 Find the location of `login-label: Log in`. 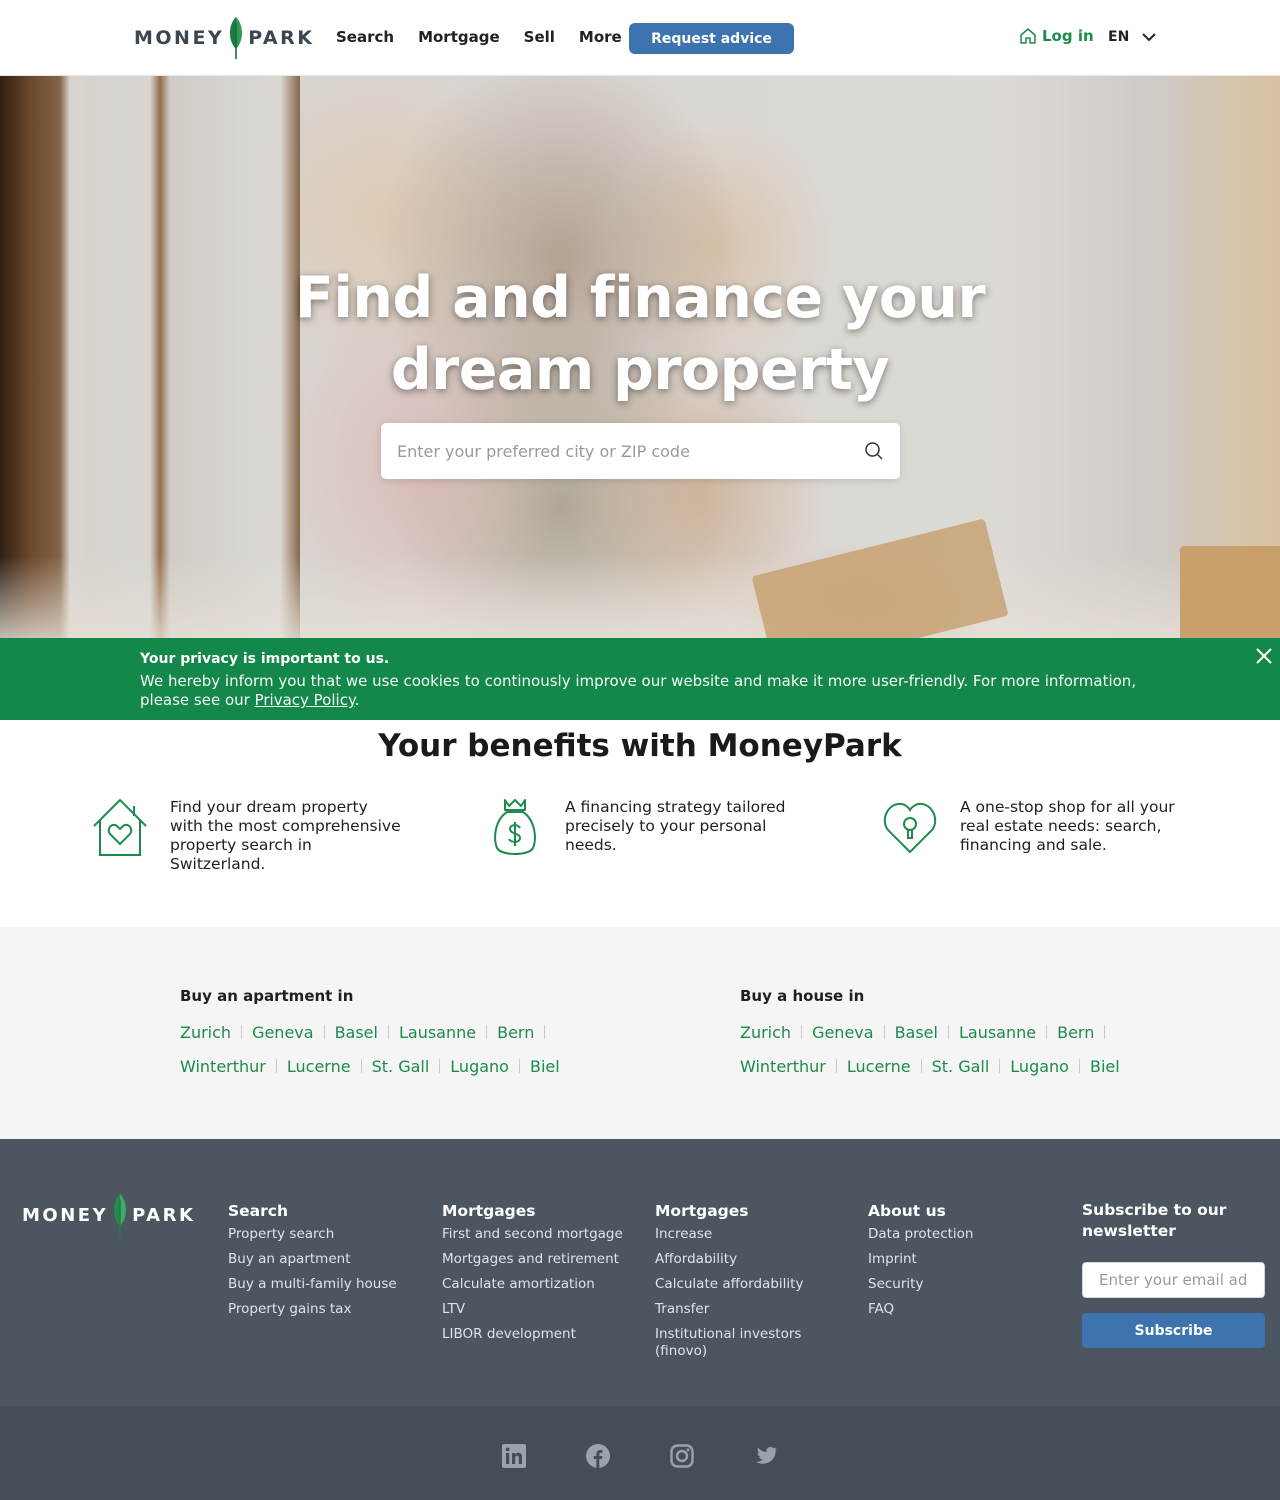

login-label: Log in is located at coordinates (1068, 36).